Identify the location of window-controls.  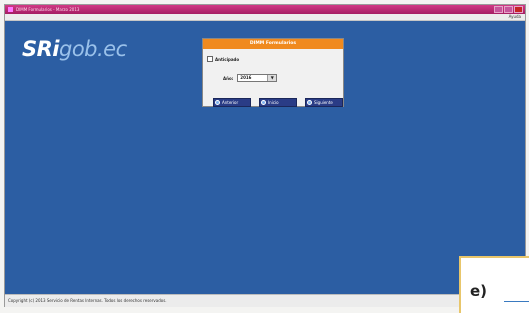
(508, 9).